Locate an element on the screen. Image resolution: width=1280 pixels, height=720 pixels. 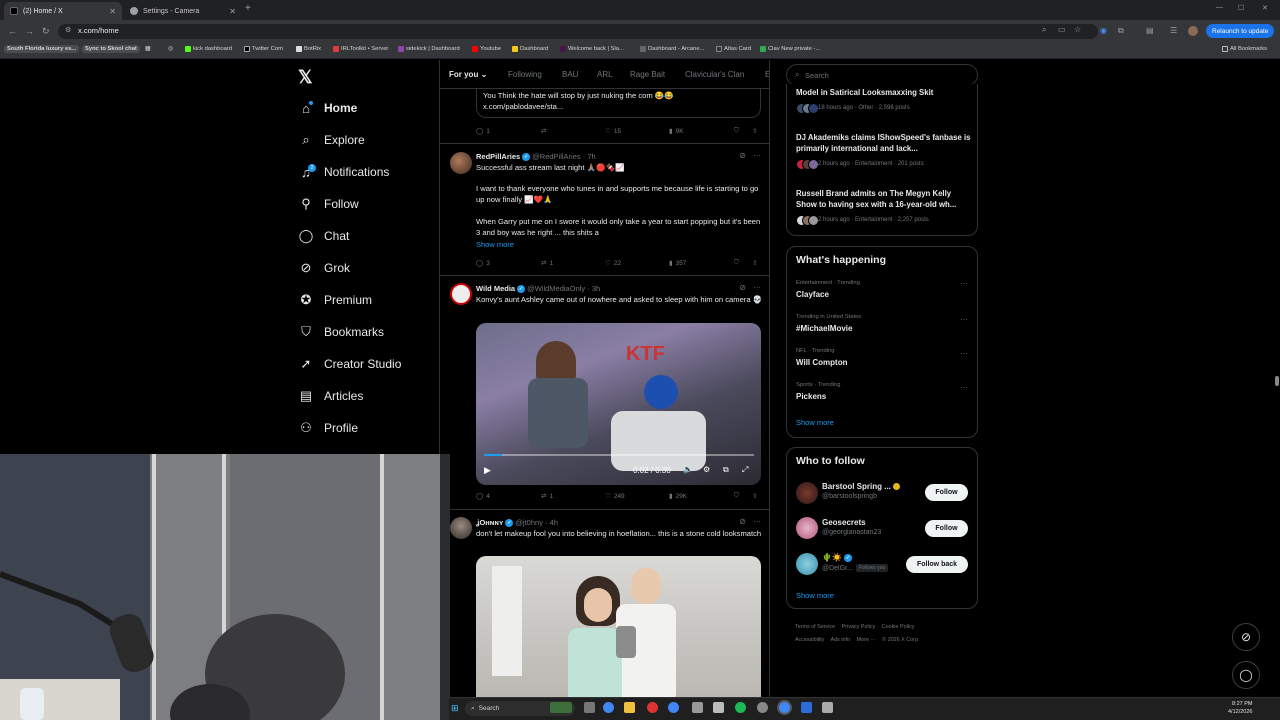
trend-name: Clayface is located at coordinates (812, 294).